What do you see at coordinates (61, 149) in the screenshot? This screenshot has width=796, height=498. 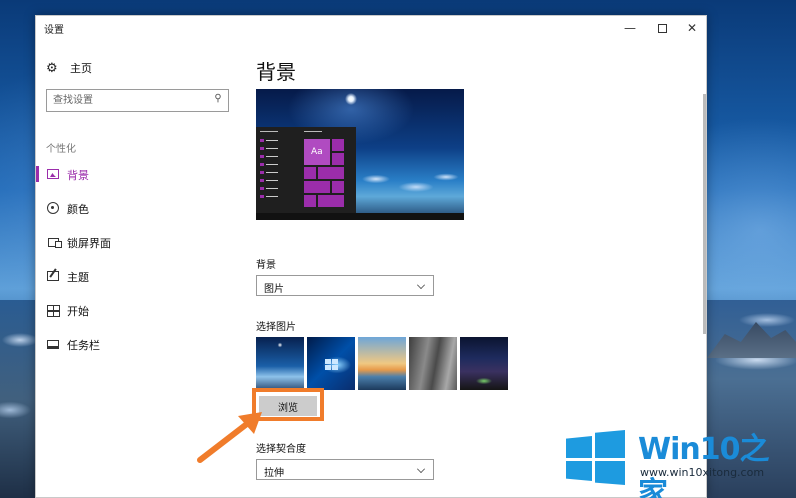 I see `section-label: 个性化` at bounding box center [61, 149].